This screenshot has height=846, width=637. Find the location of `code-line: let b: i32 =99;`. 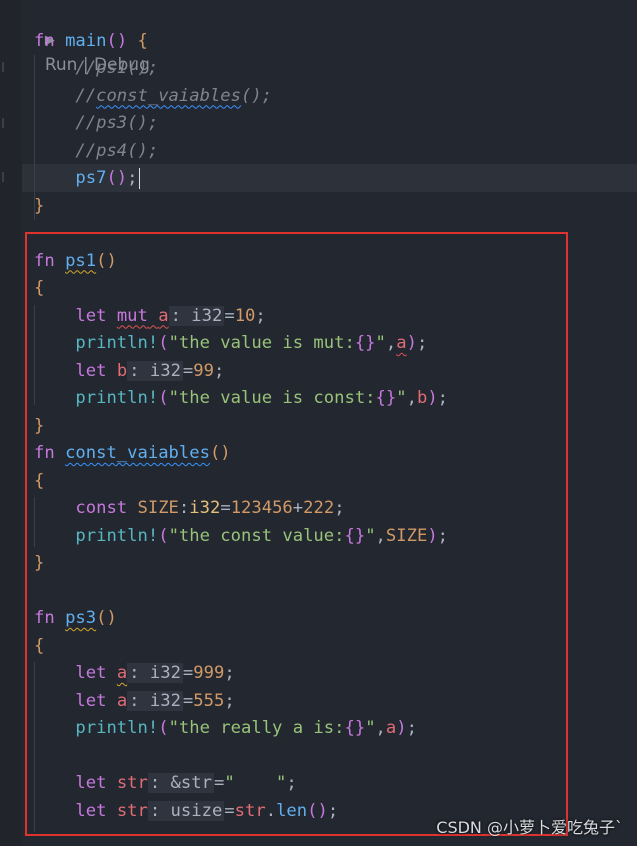

code-line: let b: i32 =99; is located at coordinates (129, 372).